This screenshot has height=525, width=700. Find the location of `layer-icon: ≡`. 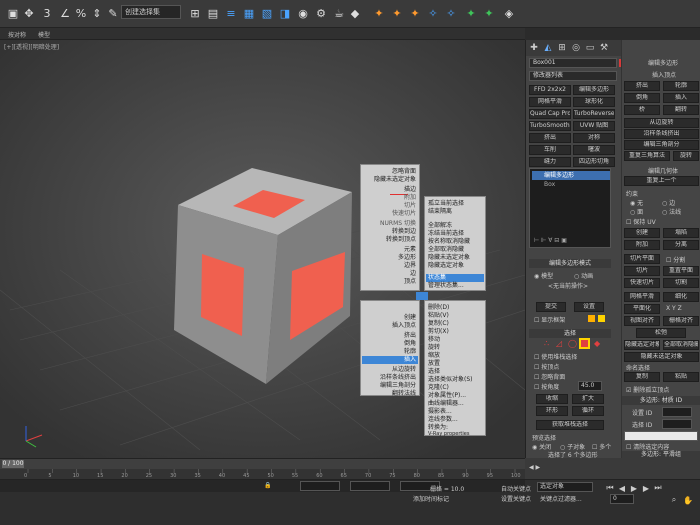

layer-icon: ≡ is located at coordinates (231, 13).